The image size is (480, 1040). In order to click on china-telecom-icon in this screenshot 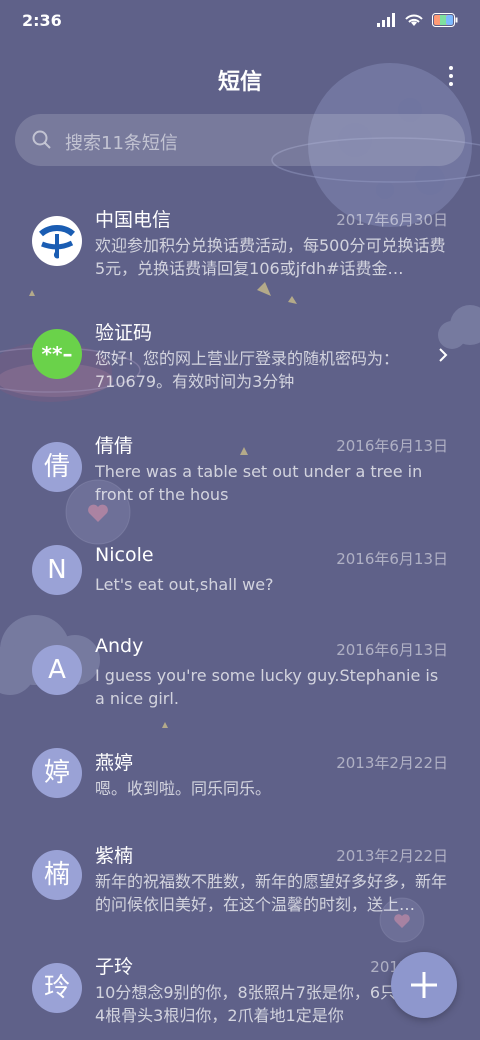, I will do `click(57, 241)`.